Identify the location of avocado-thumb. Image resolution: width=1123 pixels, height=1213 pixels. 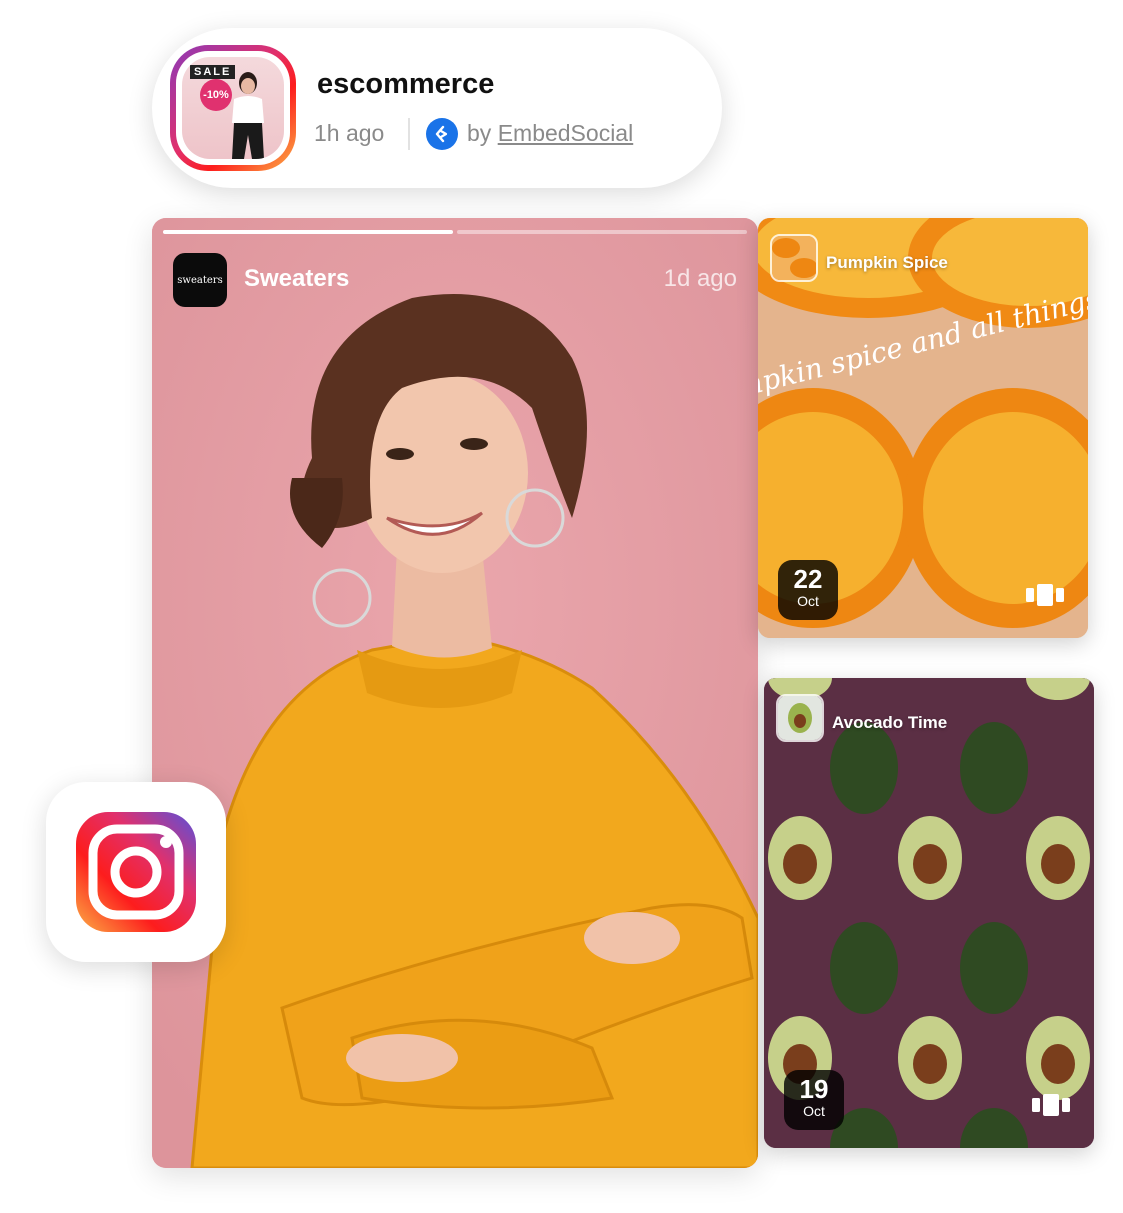
(800, 718).